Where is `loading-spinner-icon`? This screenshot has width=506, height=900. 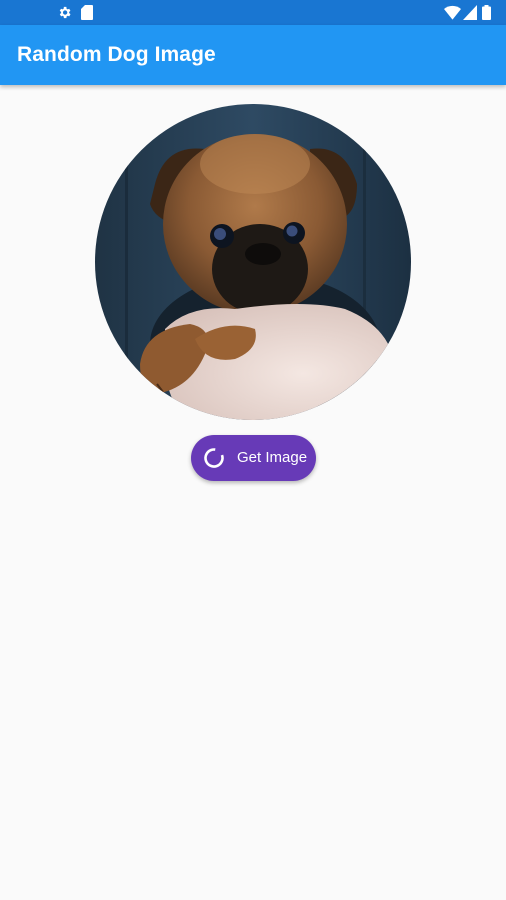 loading-spinner-icon is located at coordinates (214, 458).